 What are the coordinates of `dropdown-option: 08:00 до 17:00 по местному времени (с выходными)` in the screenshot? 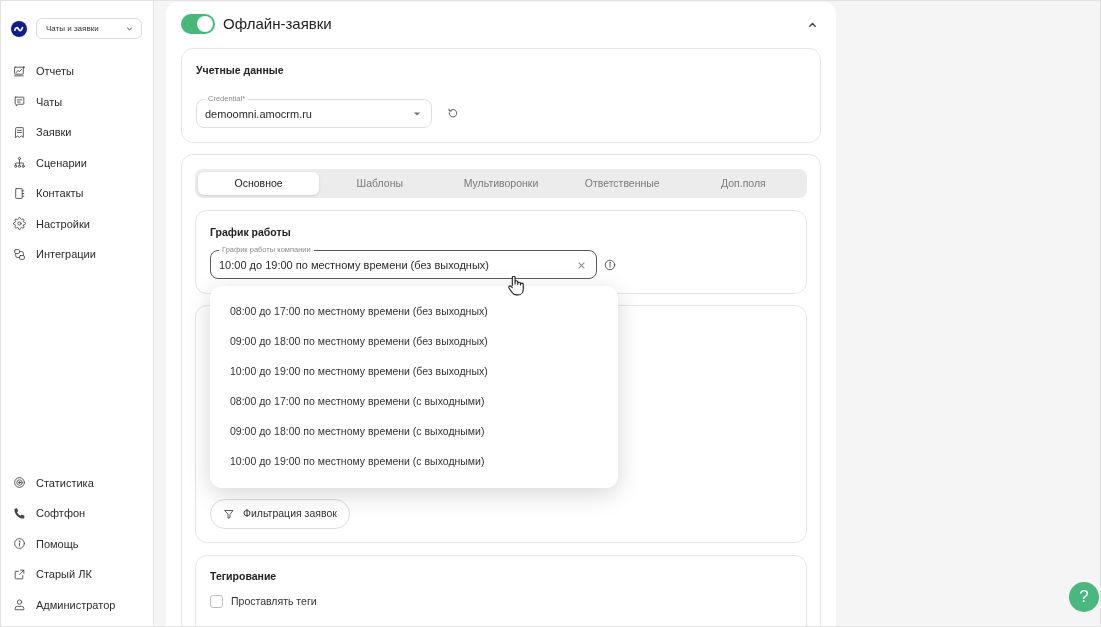 It's located at (414, 402).